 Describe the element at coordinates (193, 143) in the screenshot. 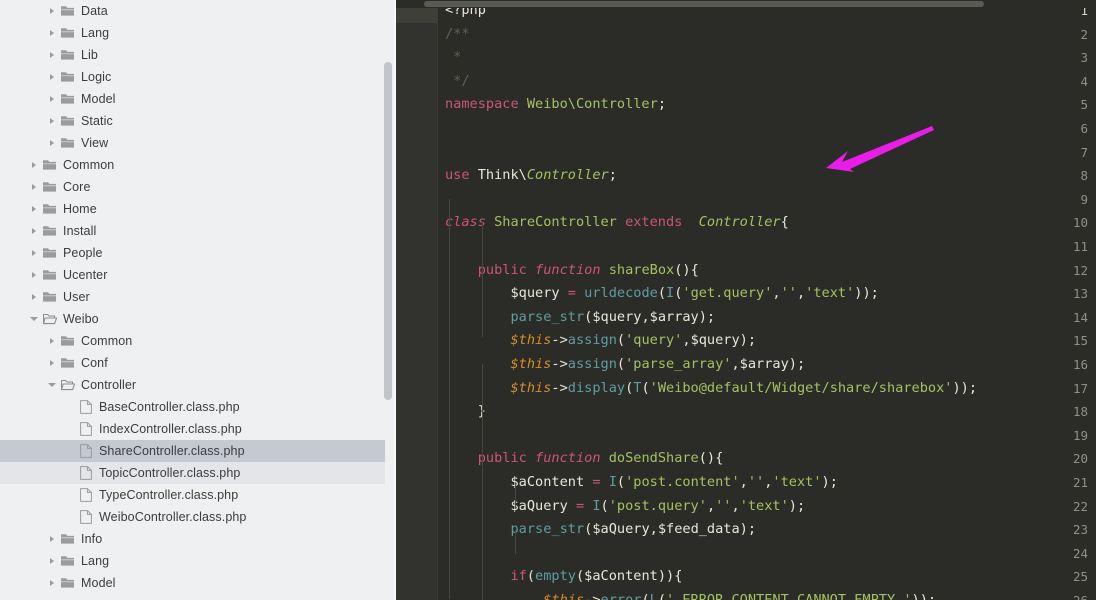

I see `tree-folder-item: View` at that location.